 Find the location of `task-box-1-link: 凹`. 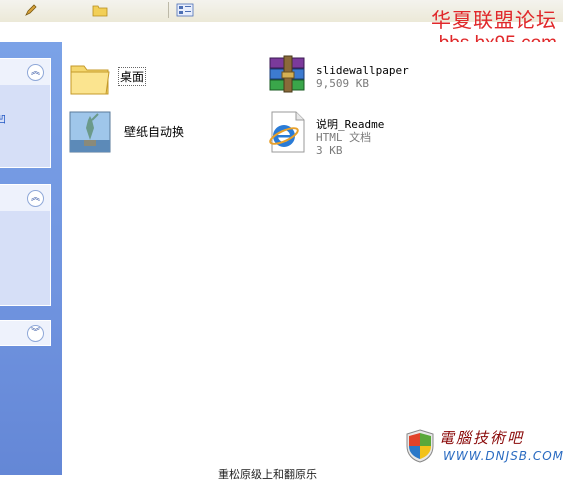

task-box-1-link: 凹 is located at coordinates (3, 118).